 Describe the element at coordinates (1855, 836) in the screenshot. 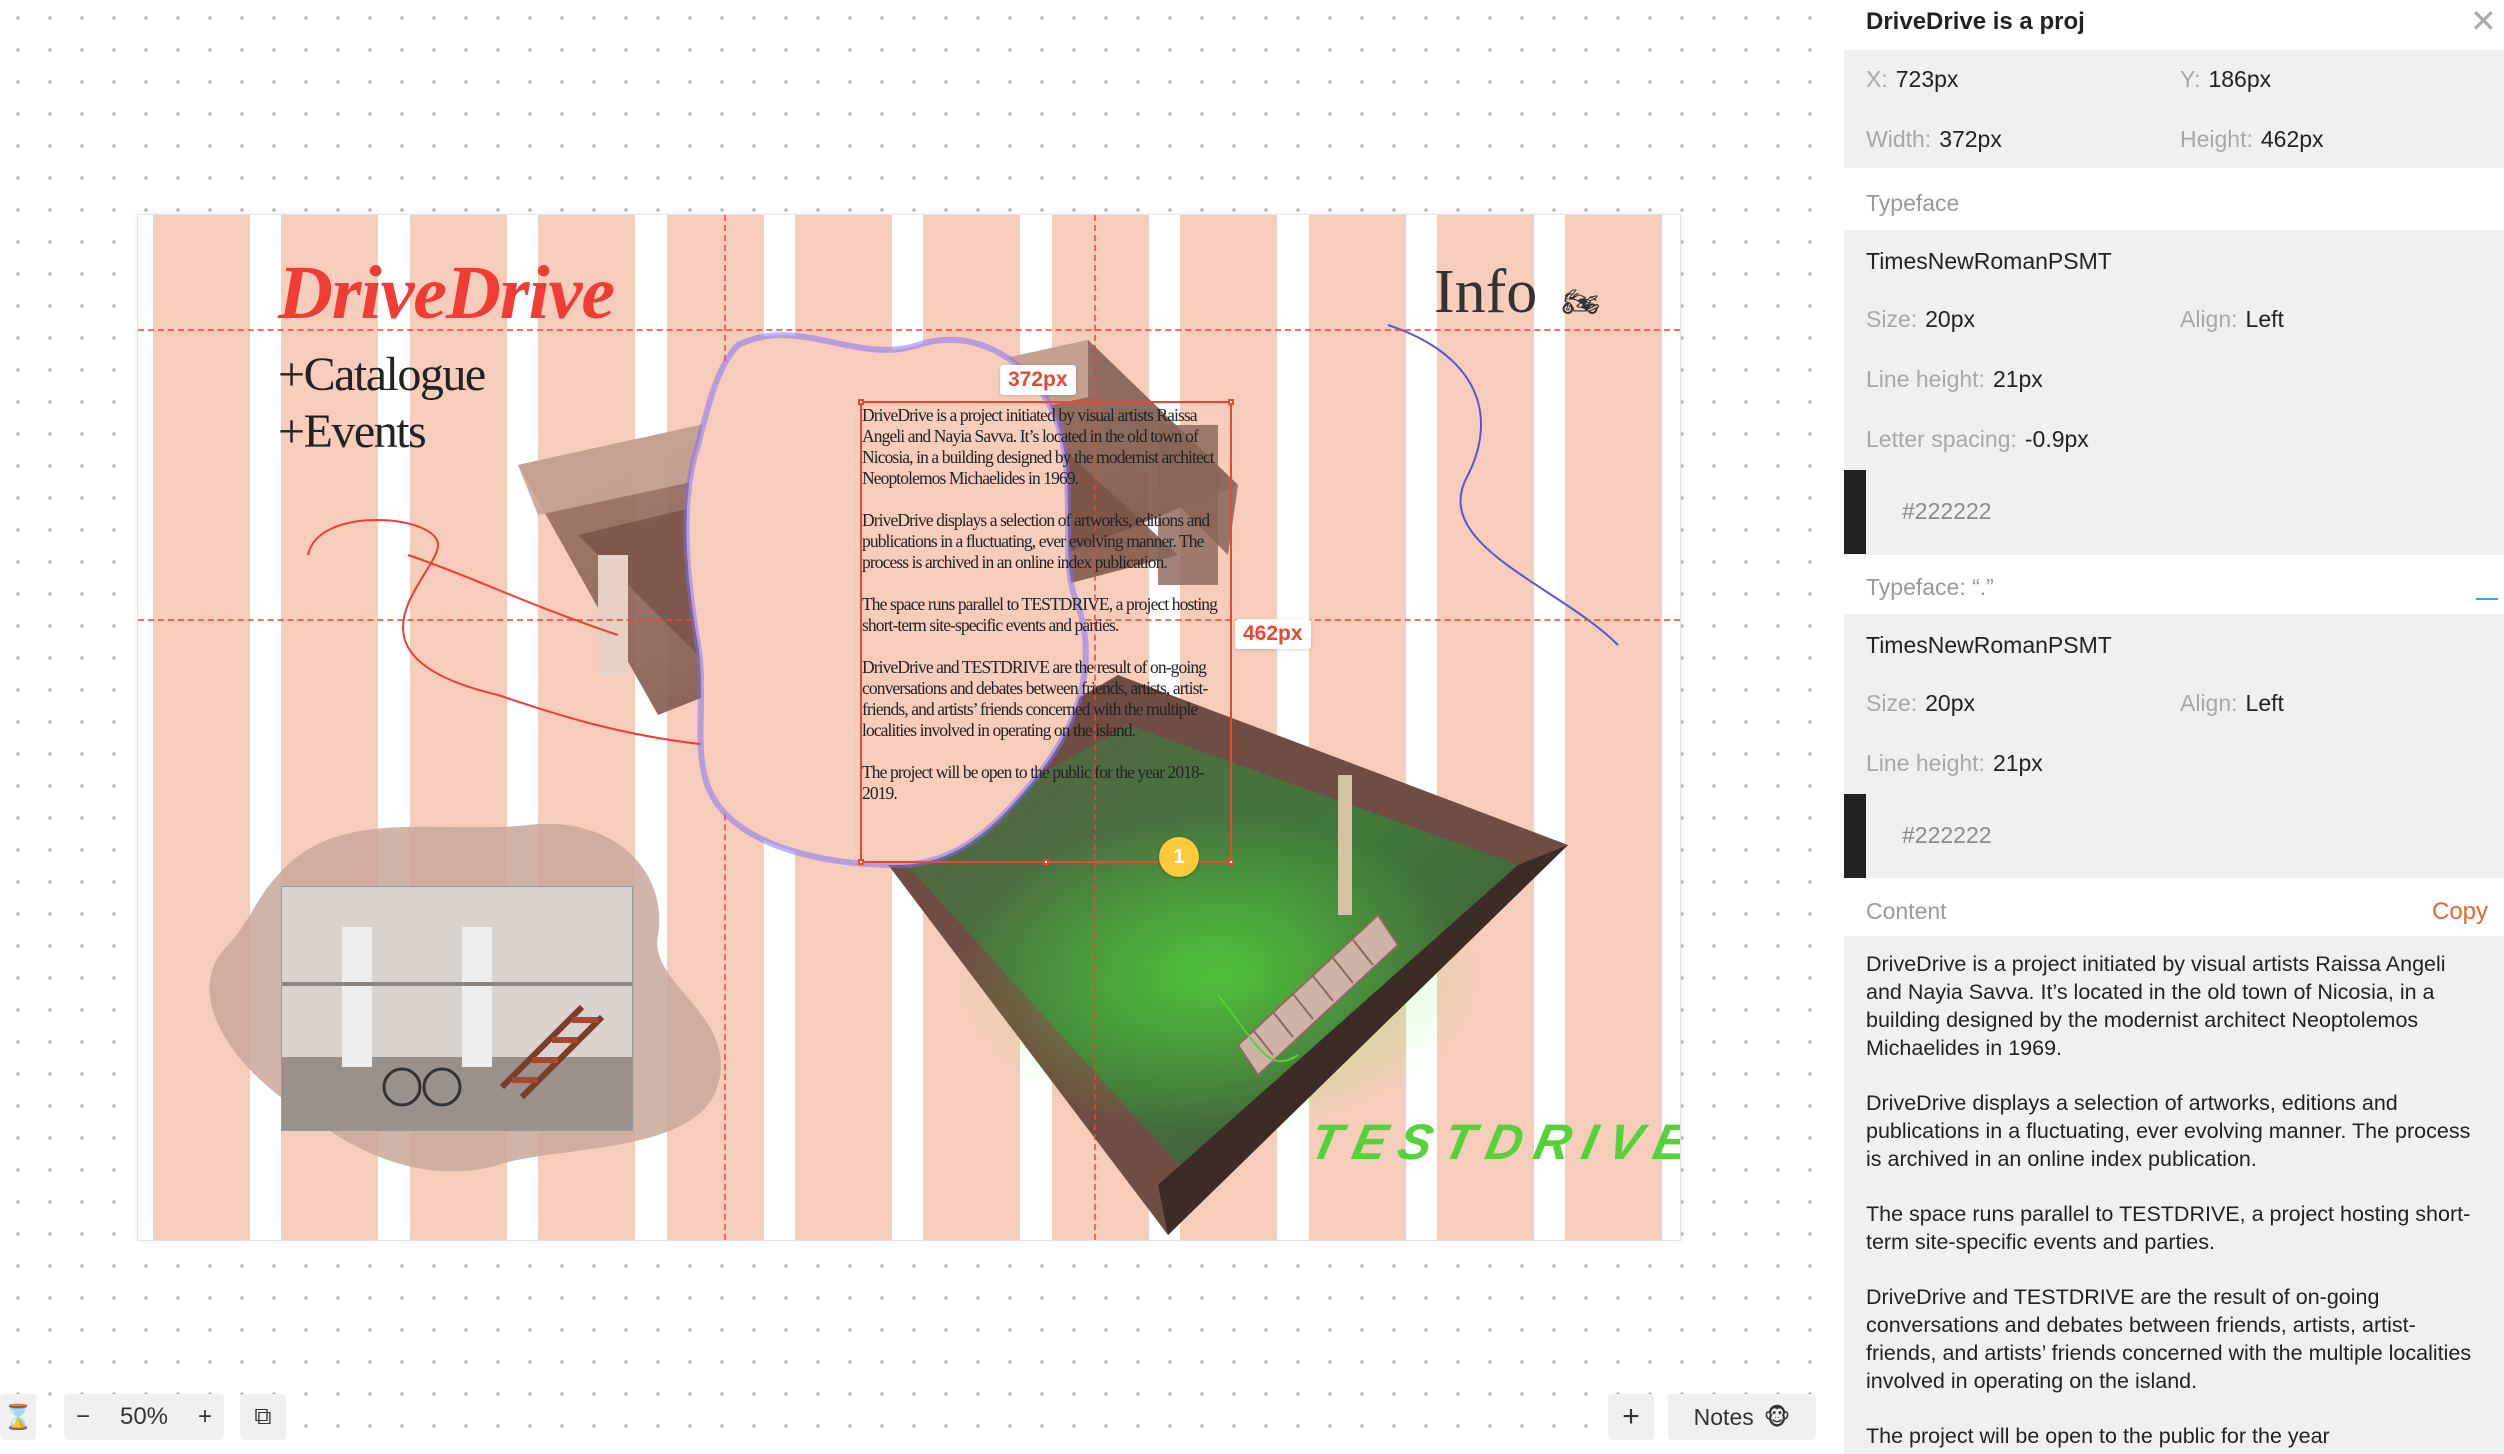

I see `color-2-swatch` at that location.